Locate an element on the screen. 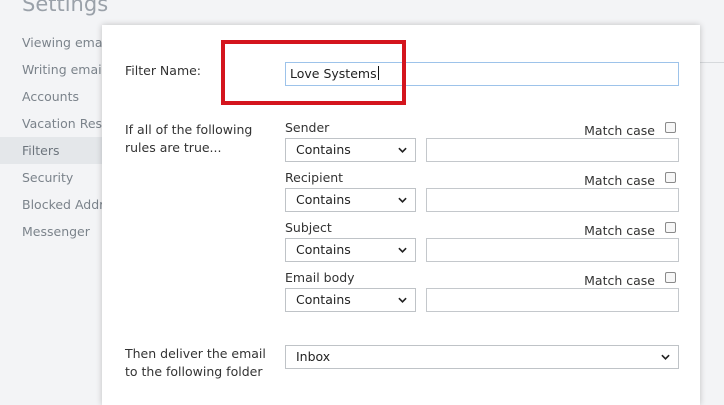  divider is located at coordinates (712, 62).